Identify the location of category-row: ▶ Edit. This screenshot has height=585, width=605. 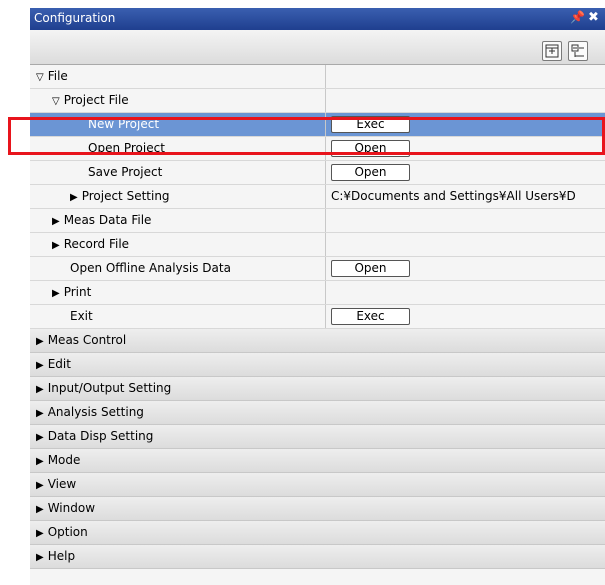
(317, 365).